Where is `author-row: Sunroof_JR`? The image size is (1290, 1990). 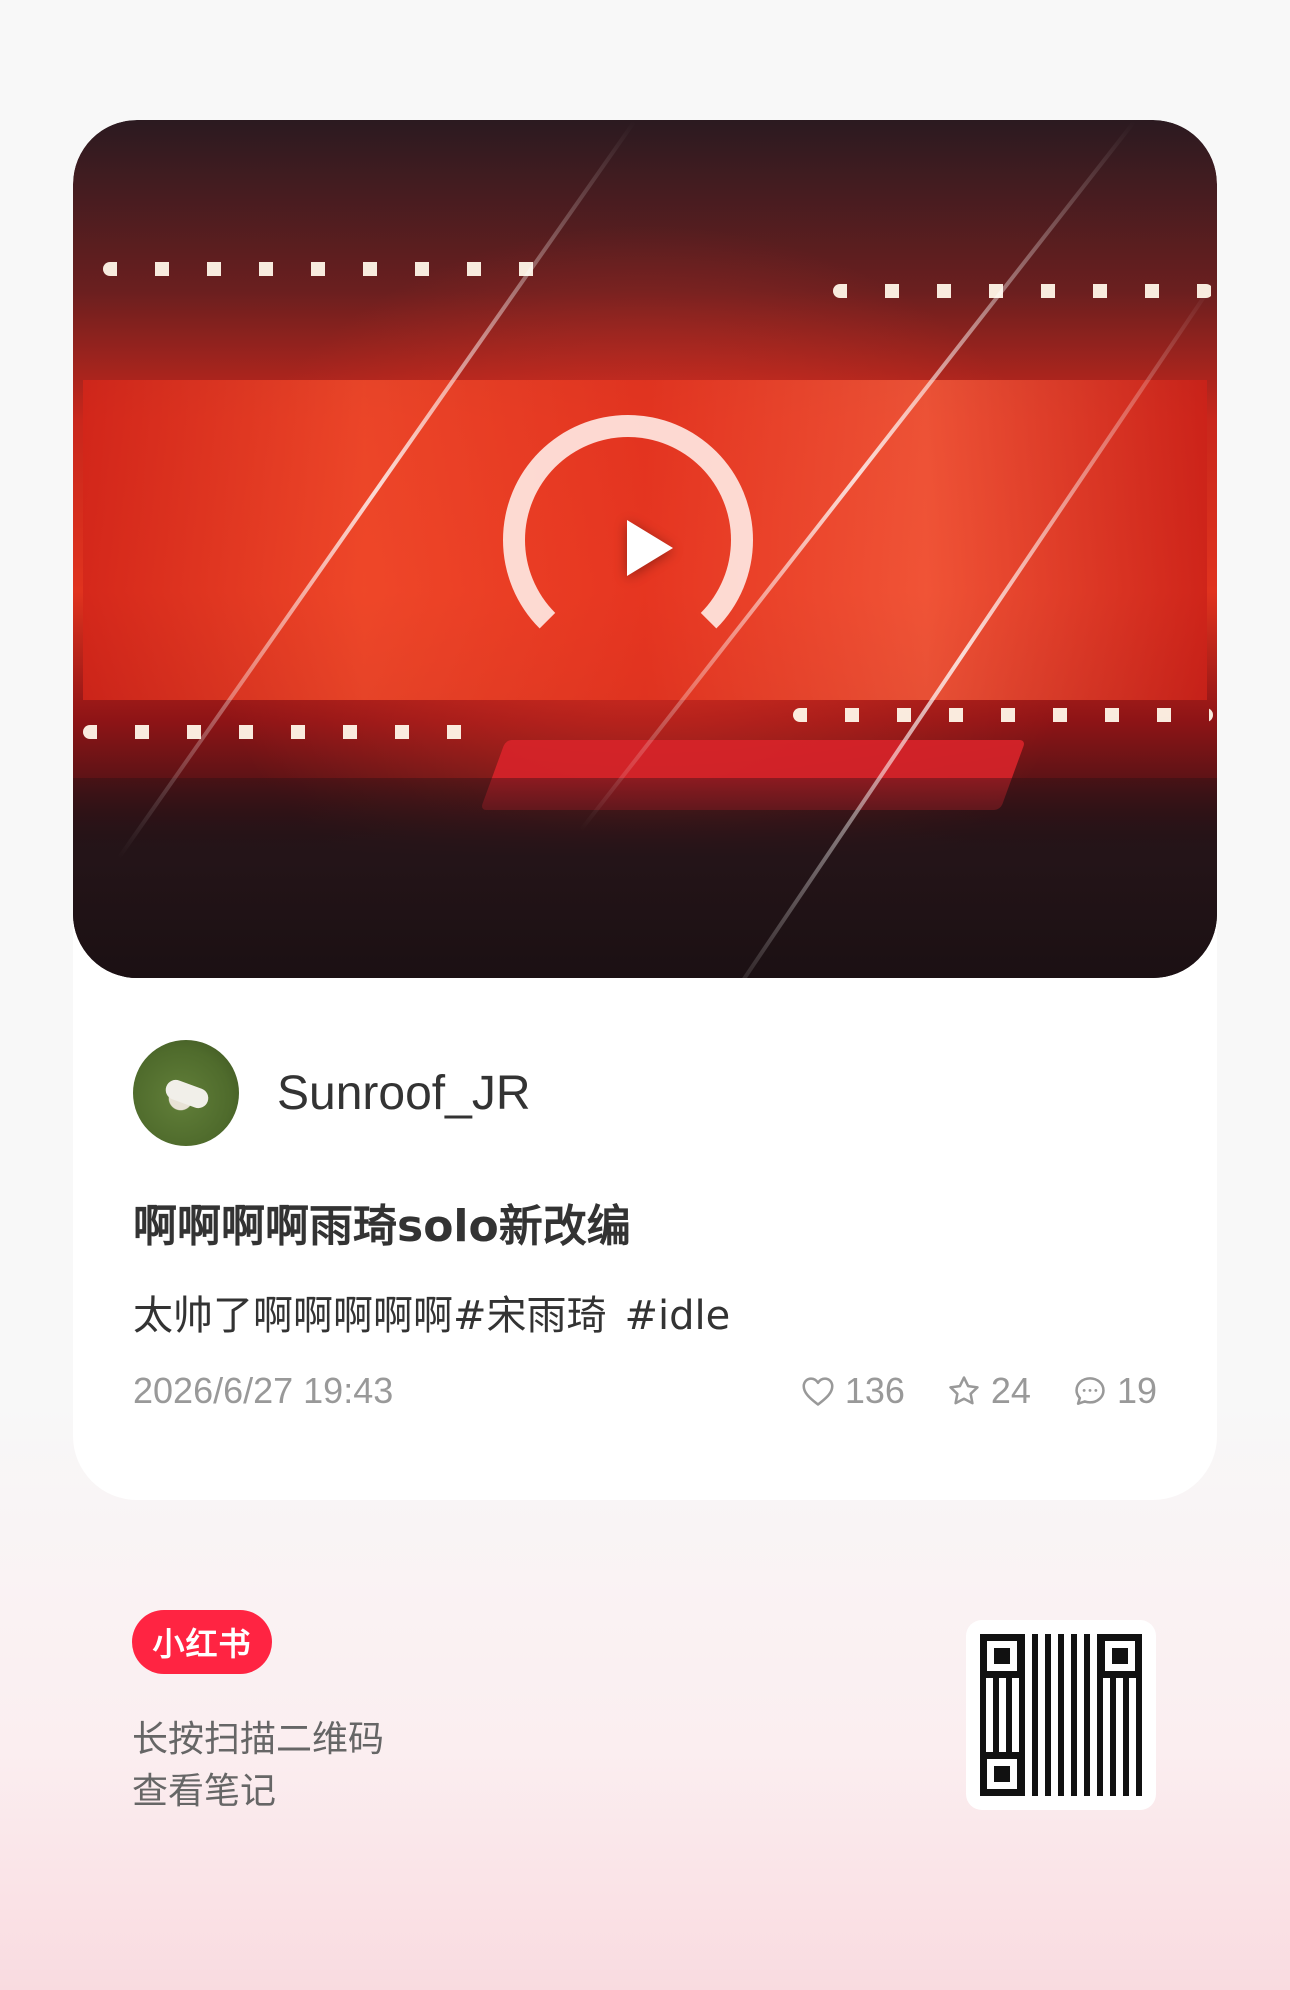
author-row: Sunroof_JR is located at coordinates (331, 1093).